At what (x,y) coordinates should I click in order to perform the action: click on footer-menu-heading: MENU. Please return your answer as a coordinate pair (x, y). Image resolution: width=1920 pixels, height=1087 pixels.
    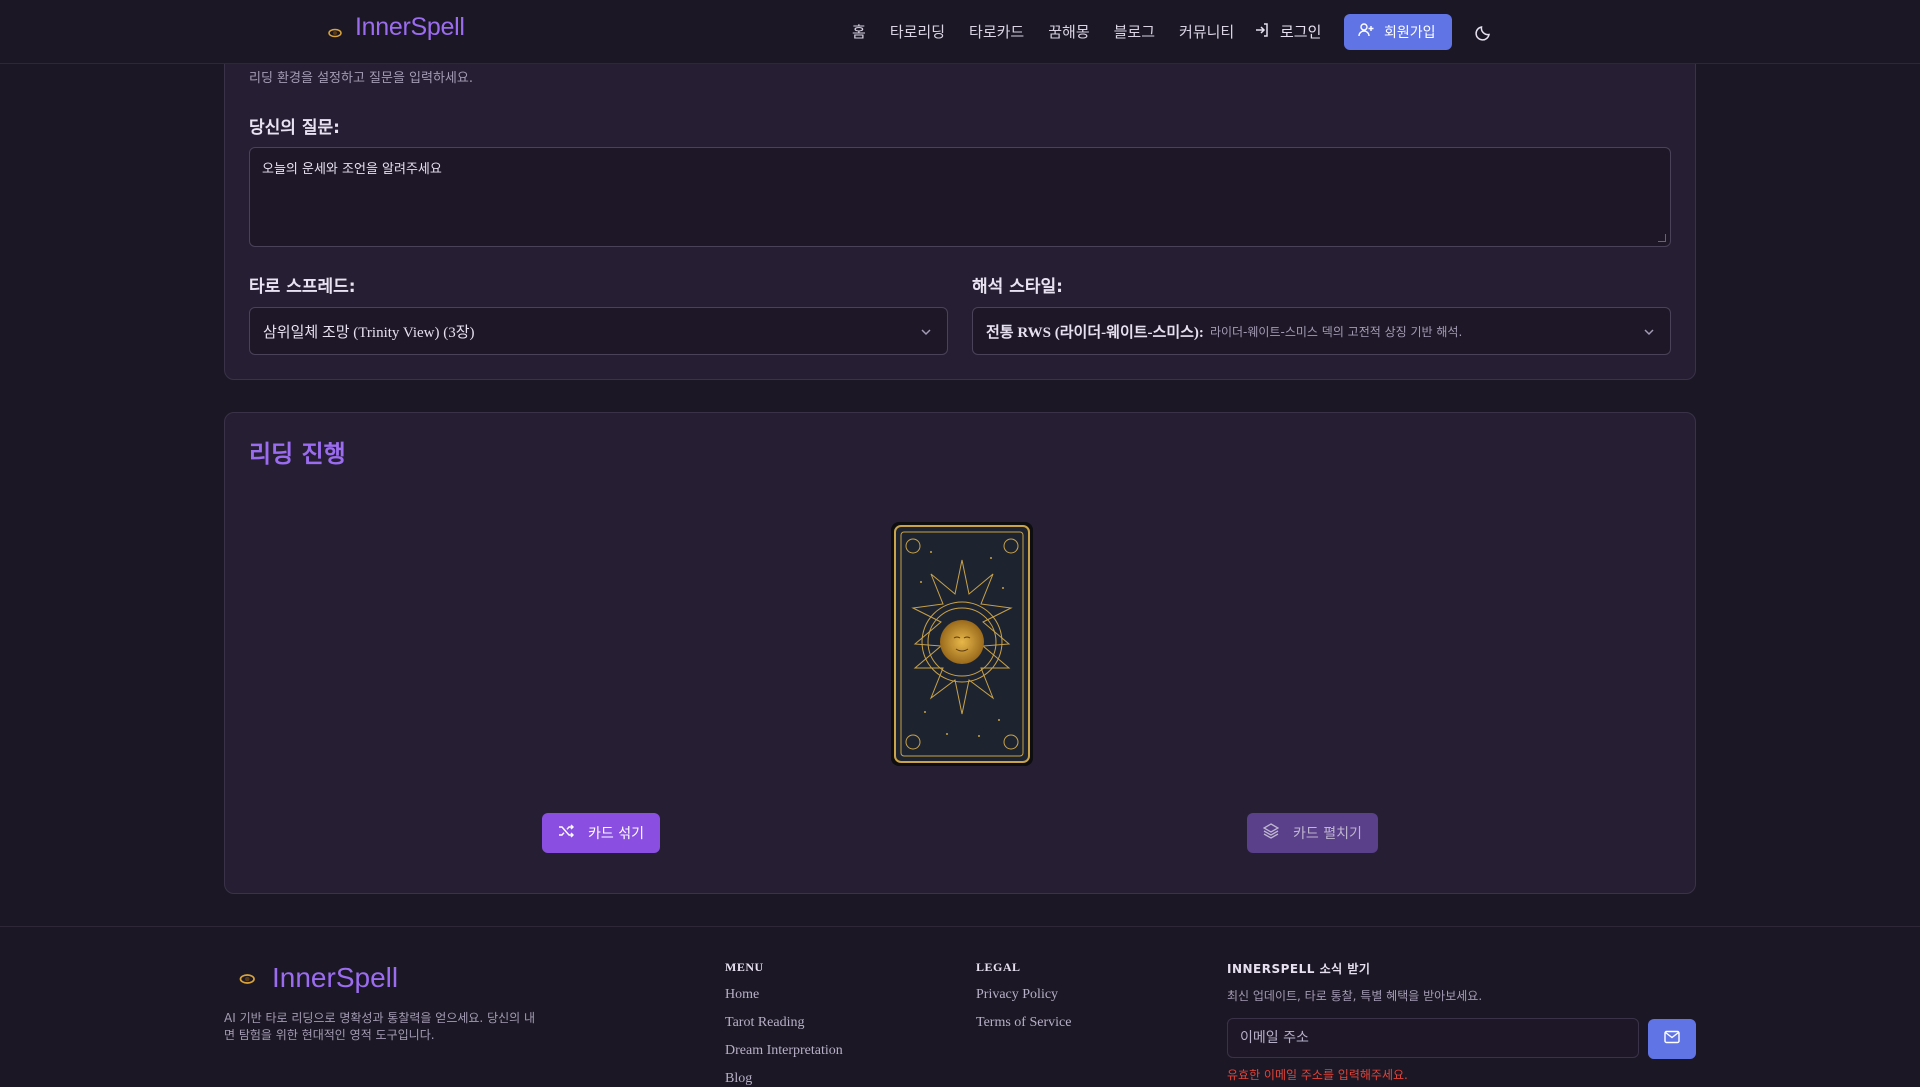
    Looking at the image, I should click on (744, 967).